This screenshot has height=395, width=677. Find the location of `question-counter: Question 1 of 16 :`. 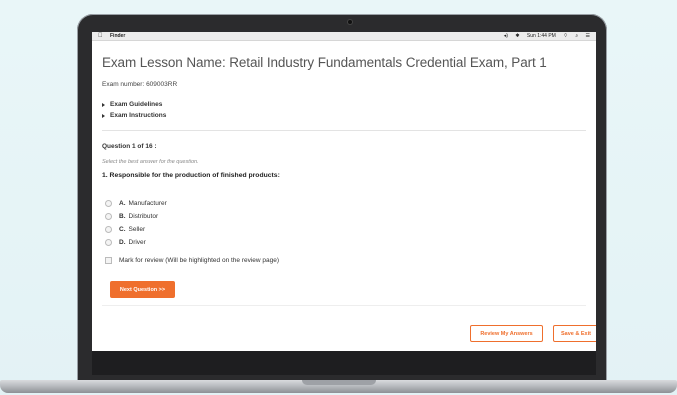

question-counter: Question 1 of 16 : is located at coordinates (129, 146).